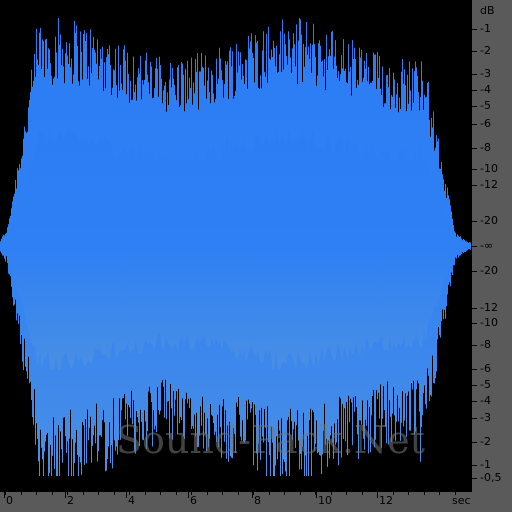 The image size is (512, 512). What do you see at coordinates (491, 477) in the screenshot?
I see `db-tick-label: -0,5` at bounding box center [491, 477].